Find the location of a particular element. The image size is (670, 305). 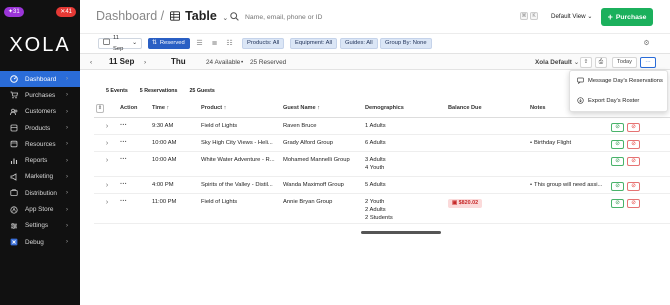

print-icon: ⎙ is located at coordinates (601, 62).